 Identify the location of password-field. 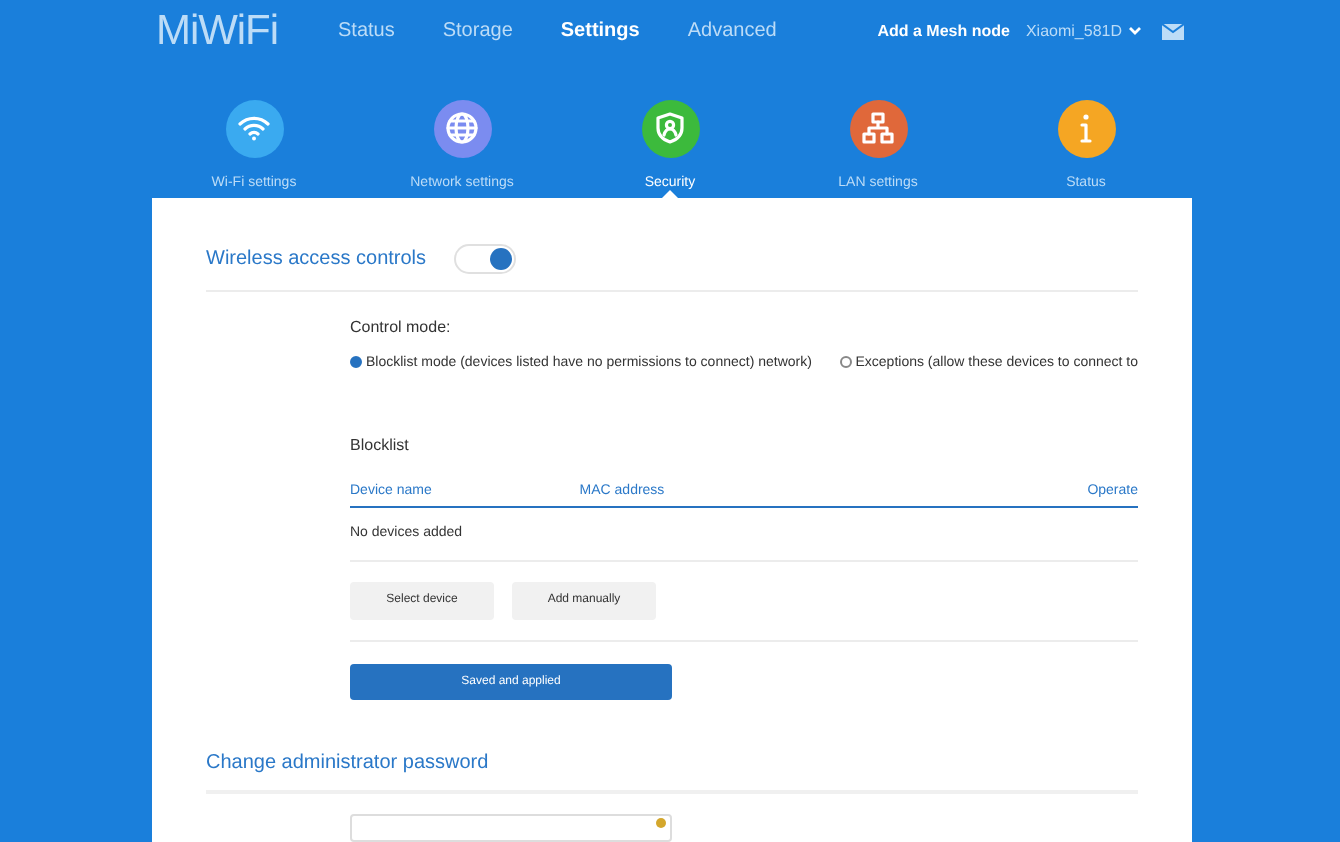
(511, 828).